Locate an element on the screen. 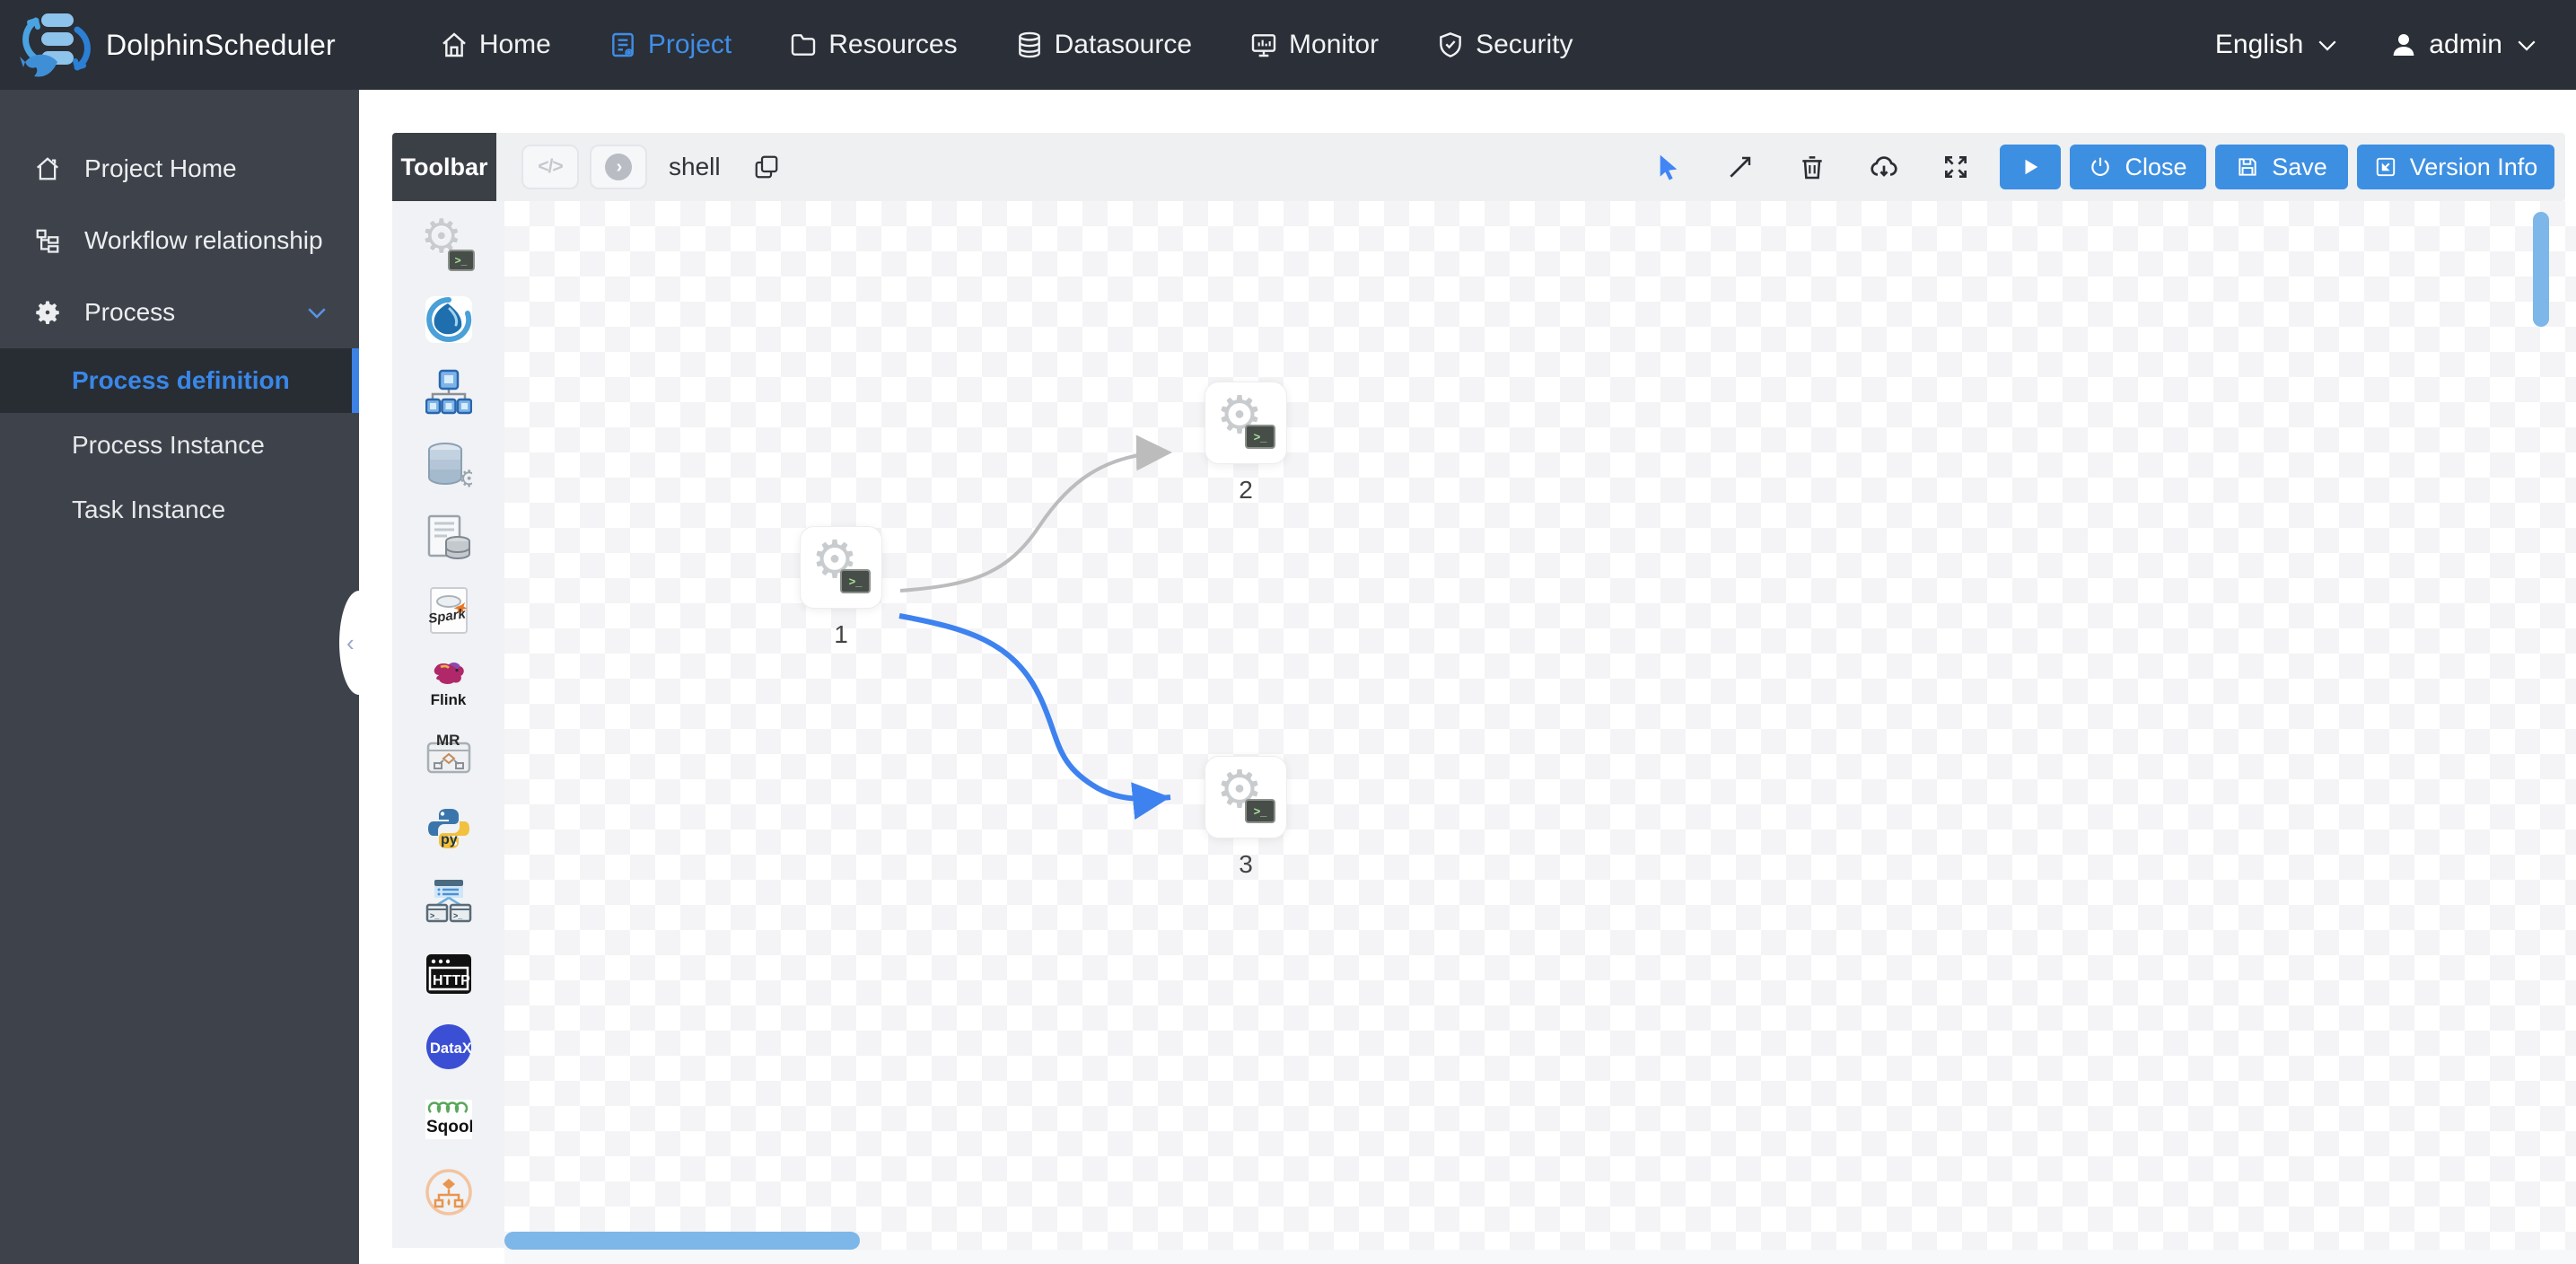  pointer-icon is located at coordinates (1669, 167).